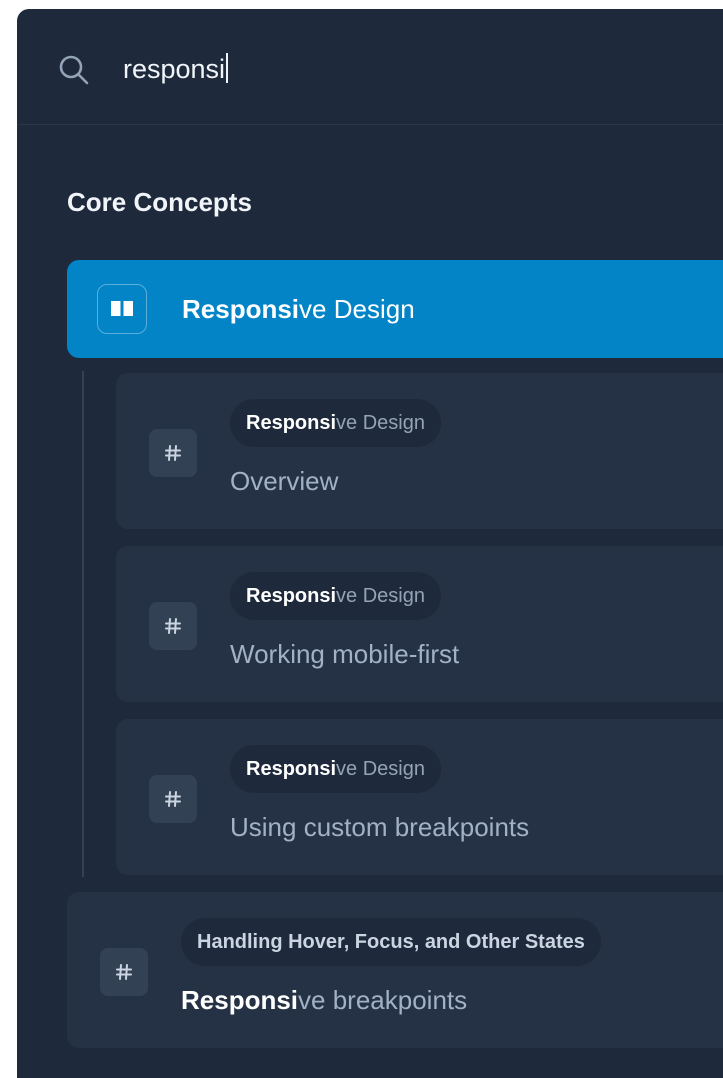 Image resolution: width=723 pixels, height=1078 pixels. I want to click on result-title: Responsive breakpoints, so click(324, 1000).